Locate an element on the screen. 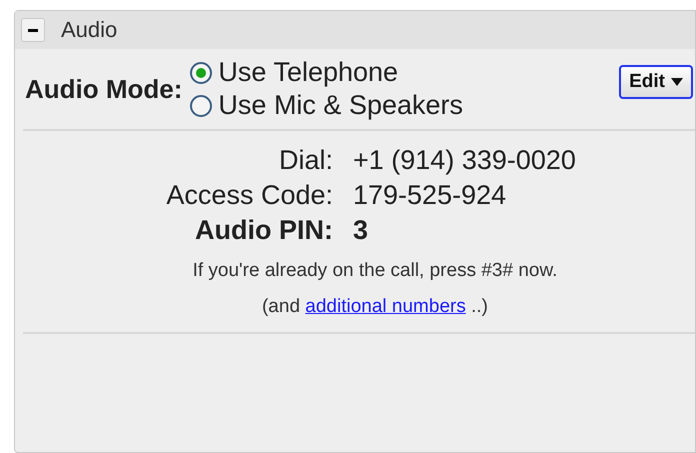  field-value: +1 (914) 339-0020 is located at coordinates (465, 160).